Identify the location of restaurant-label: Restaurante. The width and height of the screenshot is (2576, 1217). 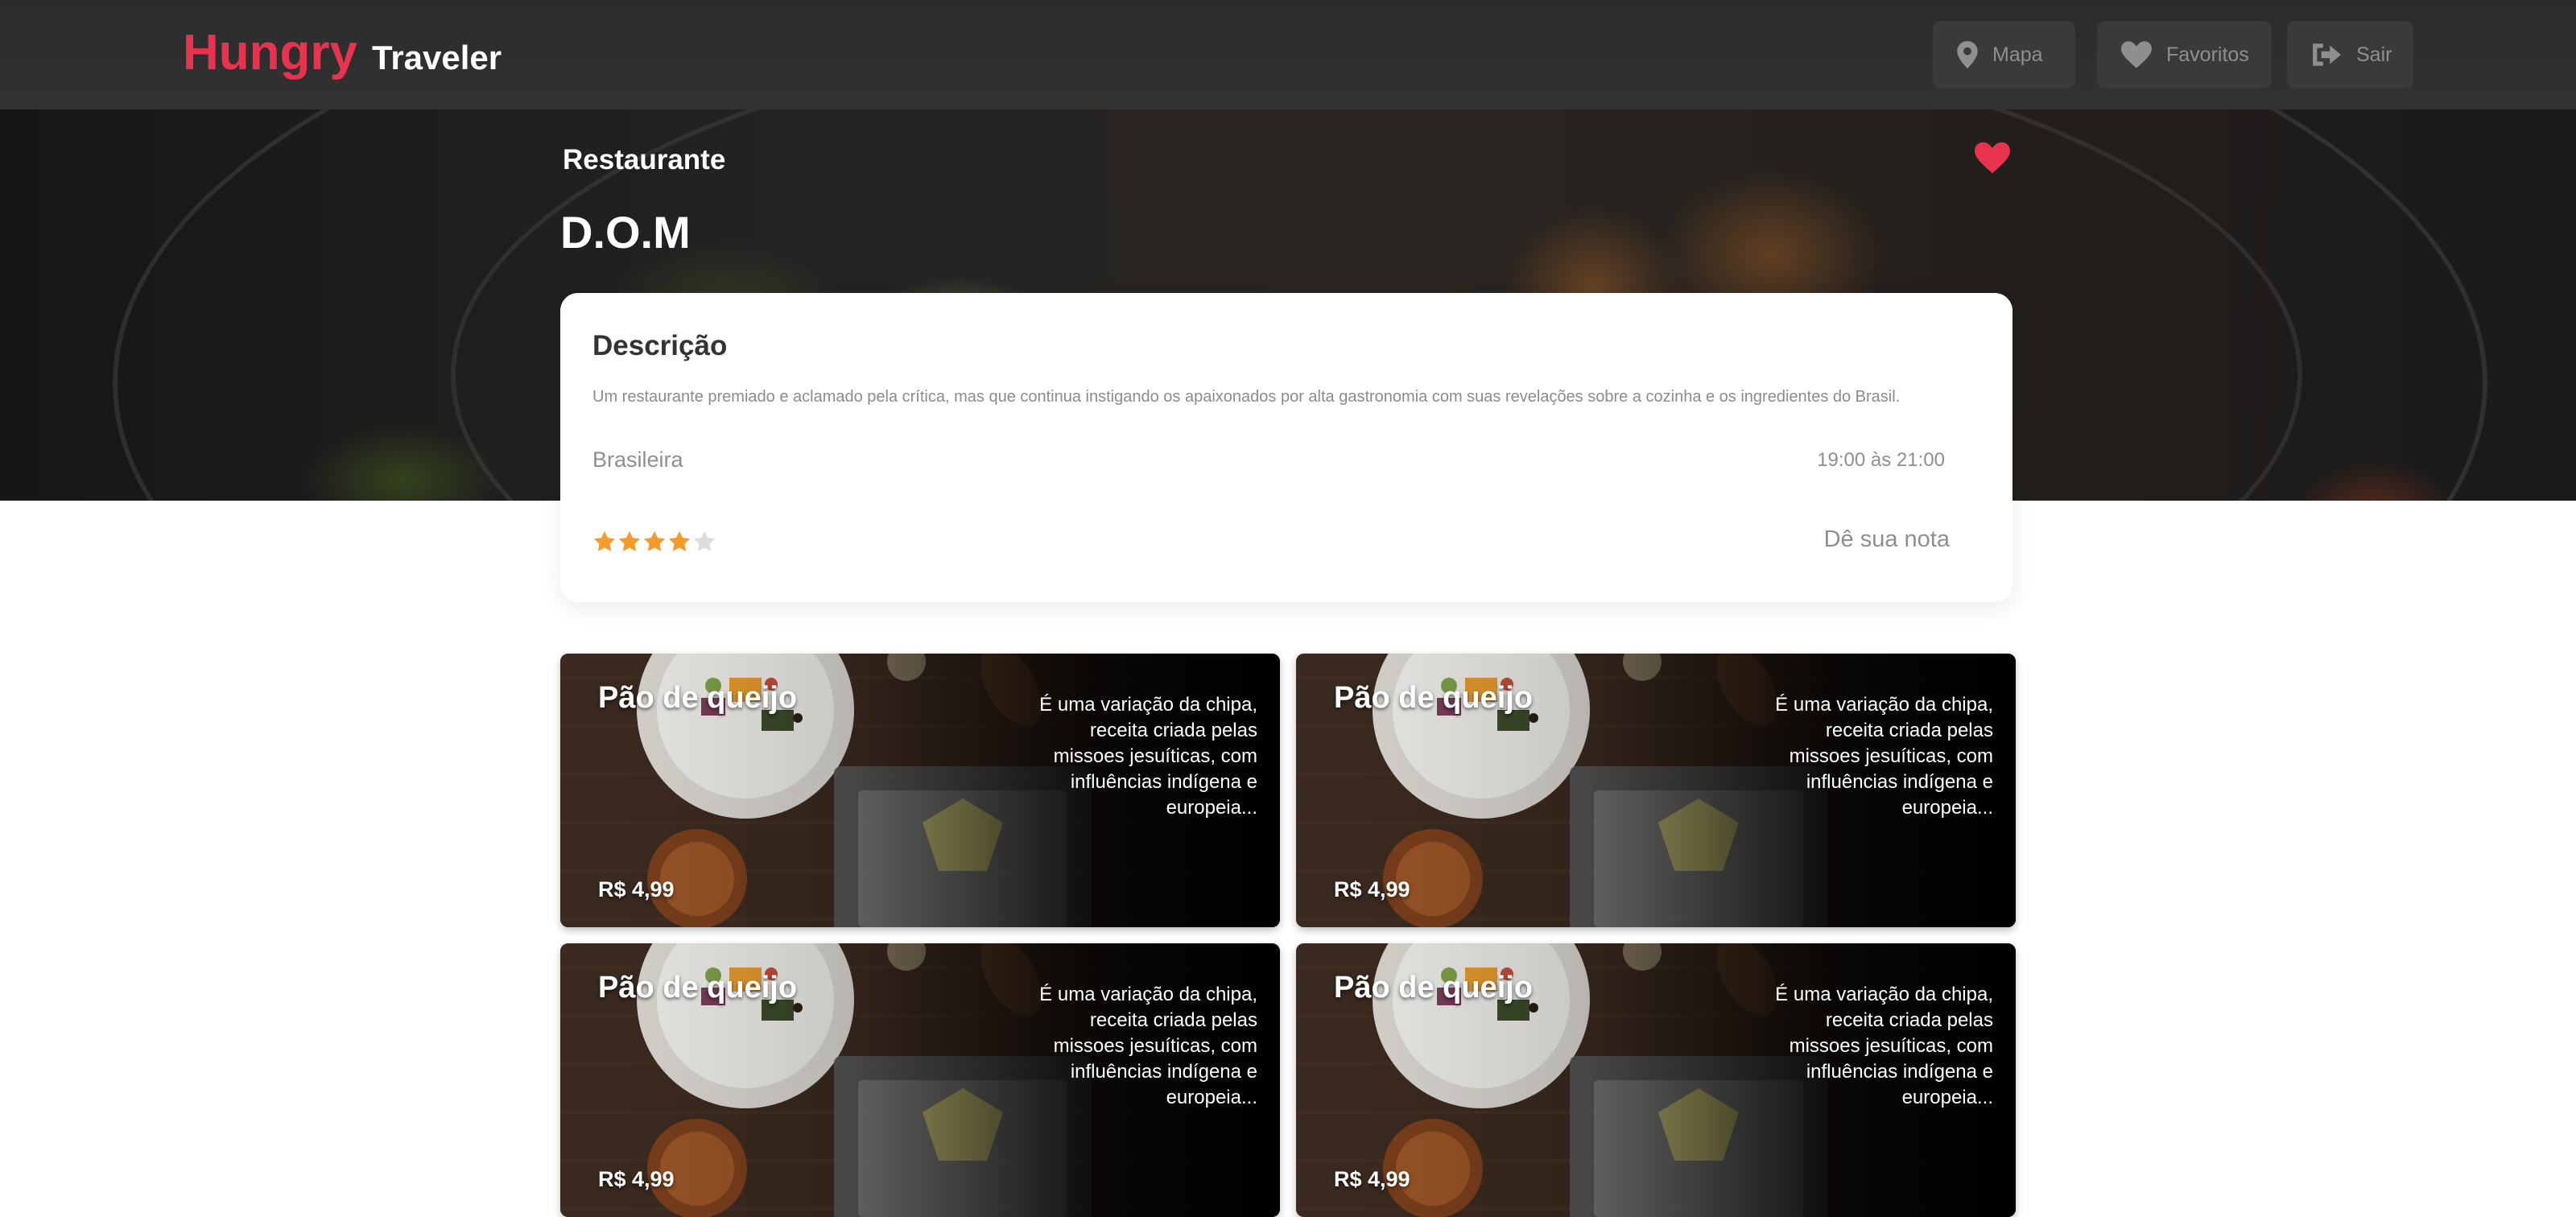
(644, 159).